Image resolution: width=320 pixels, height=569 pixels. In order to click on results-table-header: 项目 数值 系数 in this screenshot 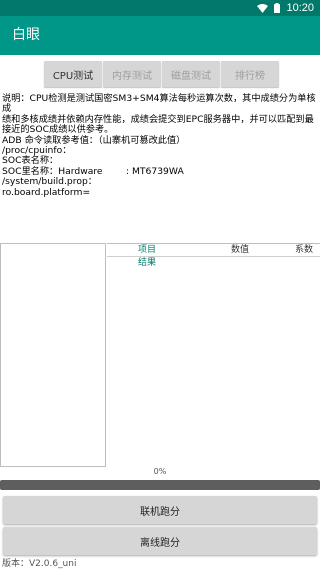, I will do `click(213, 249)`.